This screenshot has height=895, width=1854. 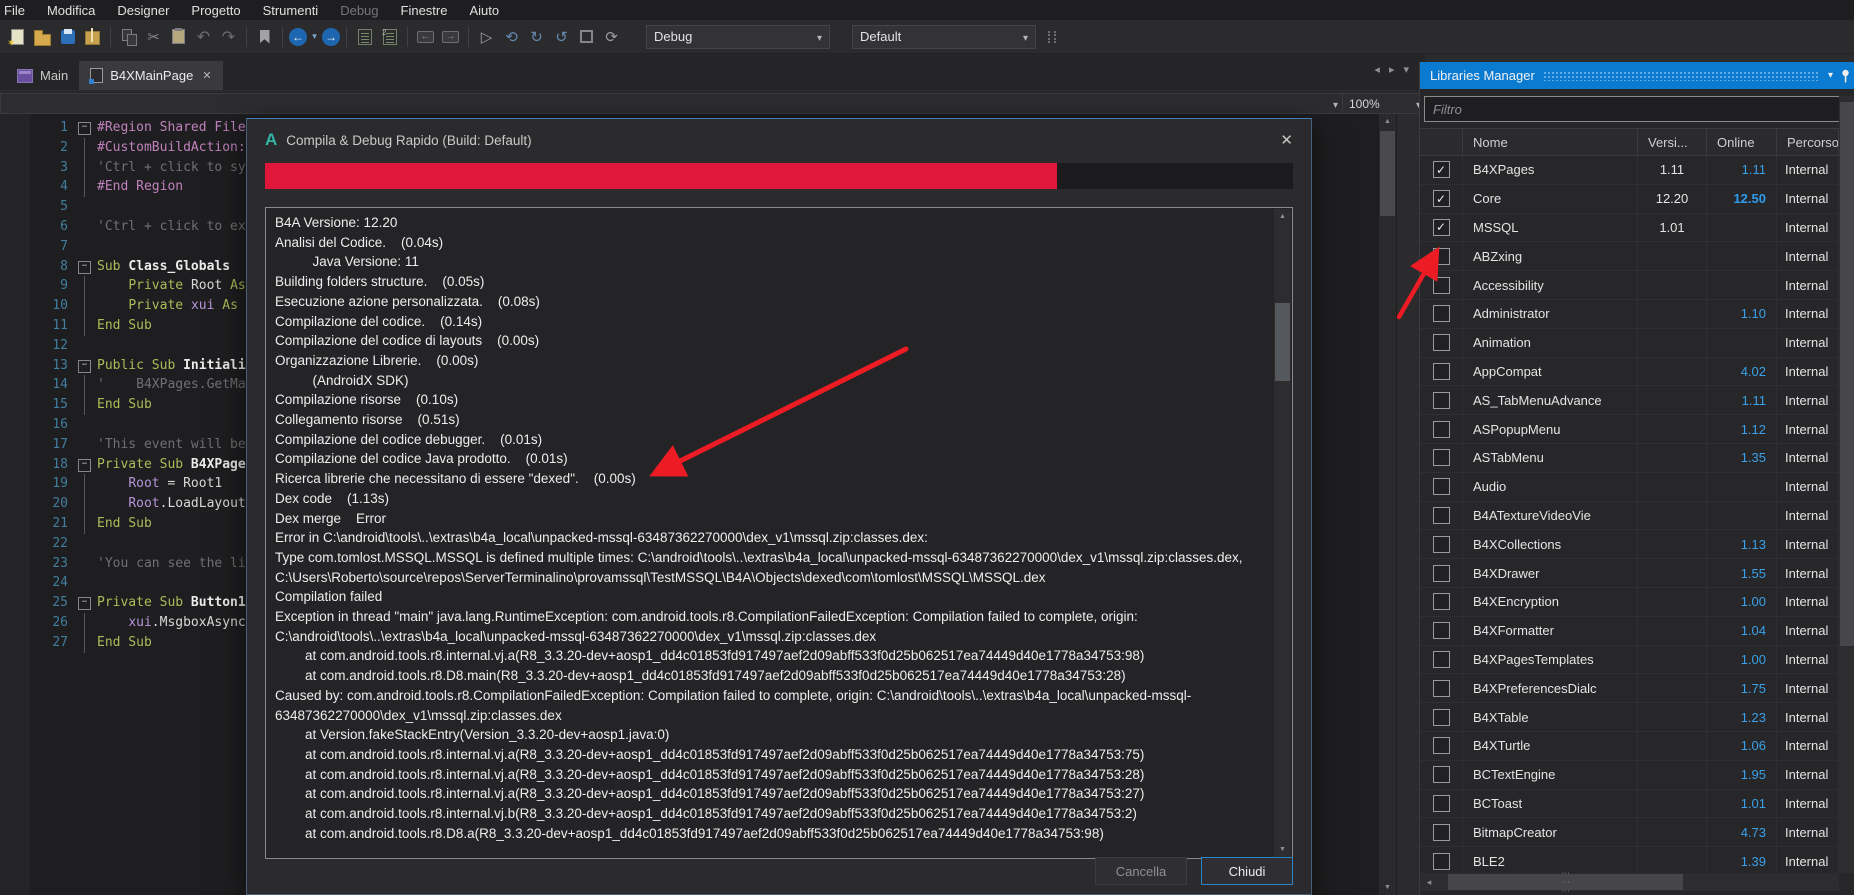 What do you see at coordinates (42, 75) in the screenshot?
I see `tab-main: Main` at bounding box center [42, 75].